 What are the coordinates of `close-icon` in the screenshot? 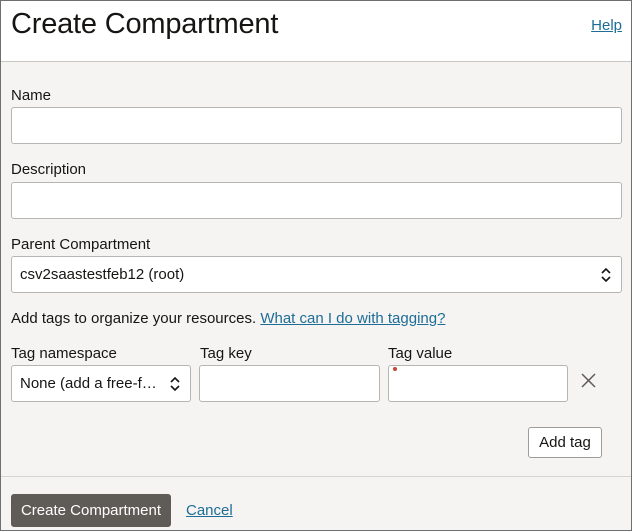 It's located at (588, 380).